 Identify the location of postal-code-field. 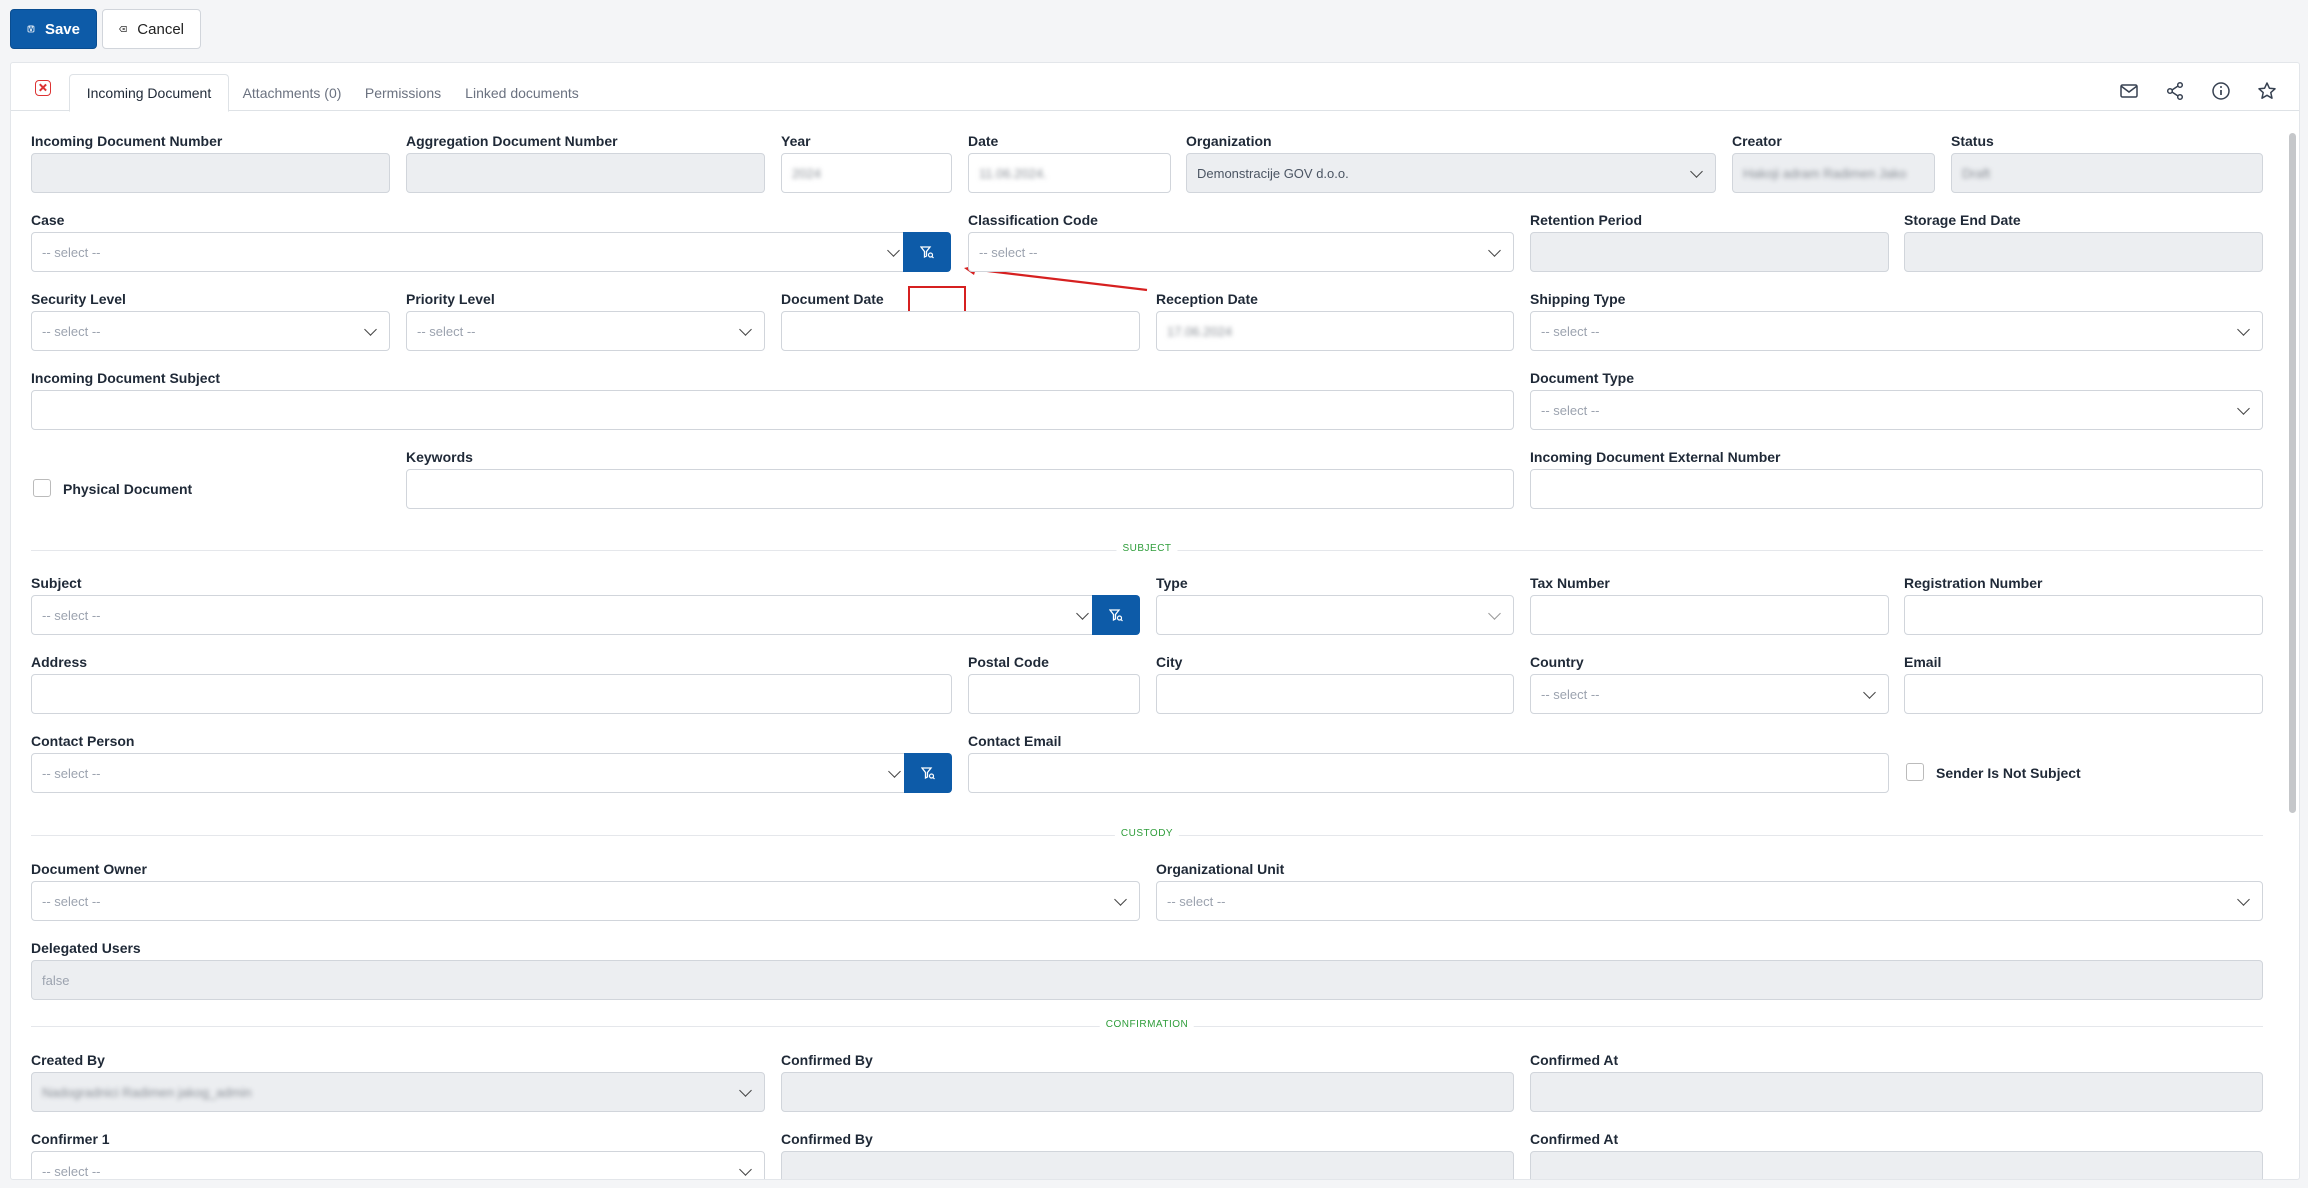
(1054, 694).